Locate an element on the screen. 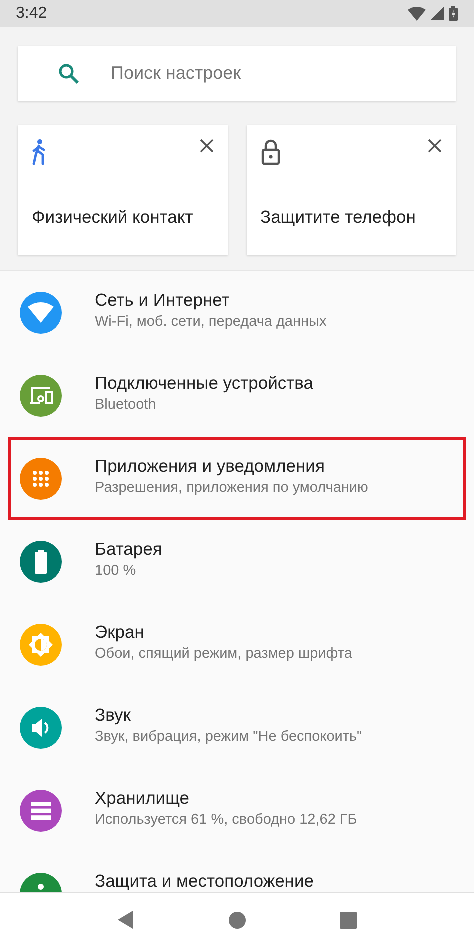 This screenshot has width=474, height=947. settings-subtitle: Разрешения, приложения по умолчанию is located at coordinates (231, 488).